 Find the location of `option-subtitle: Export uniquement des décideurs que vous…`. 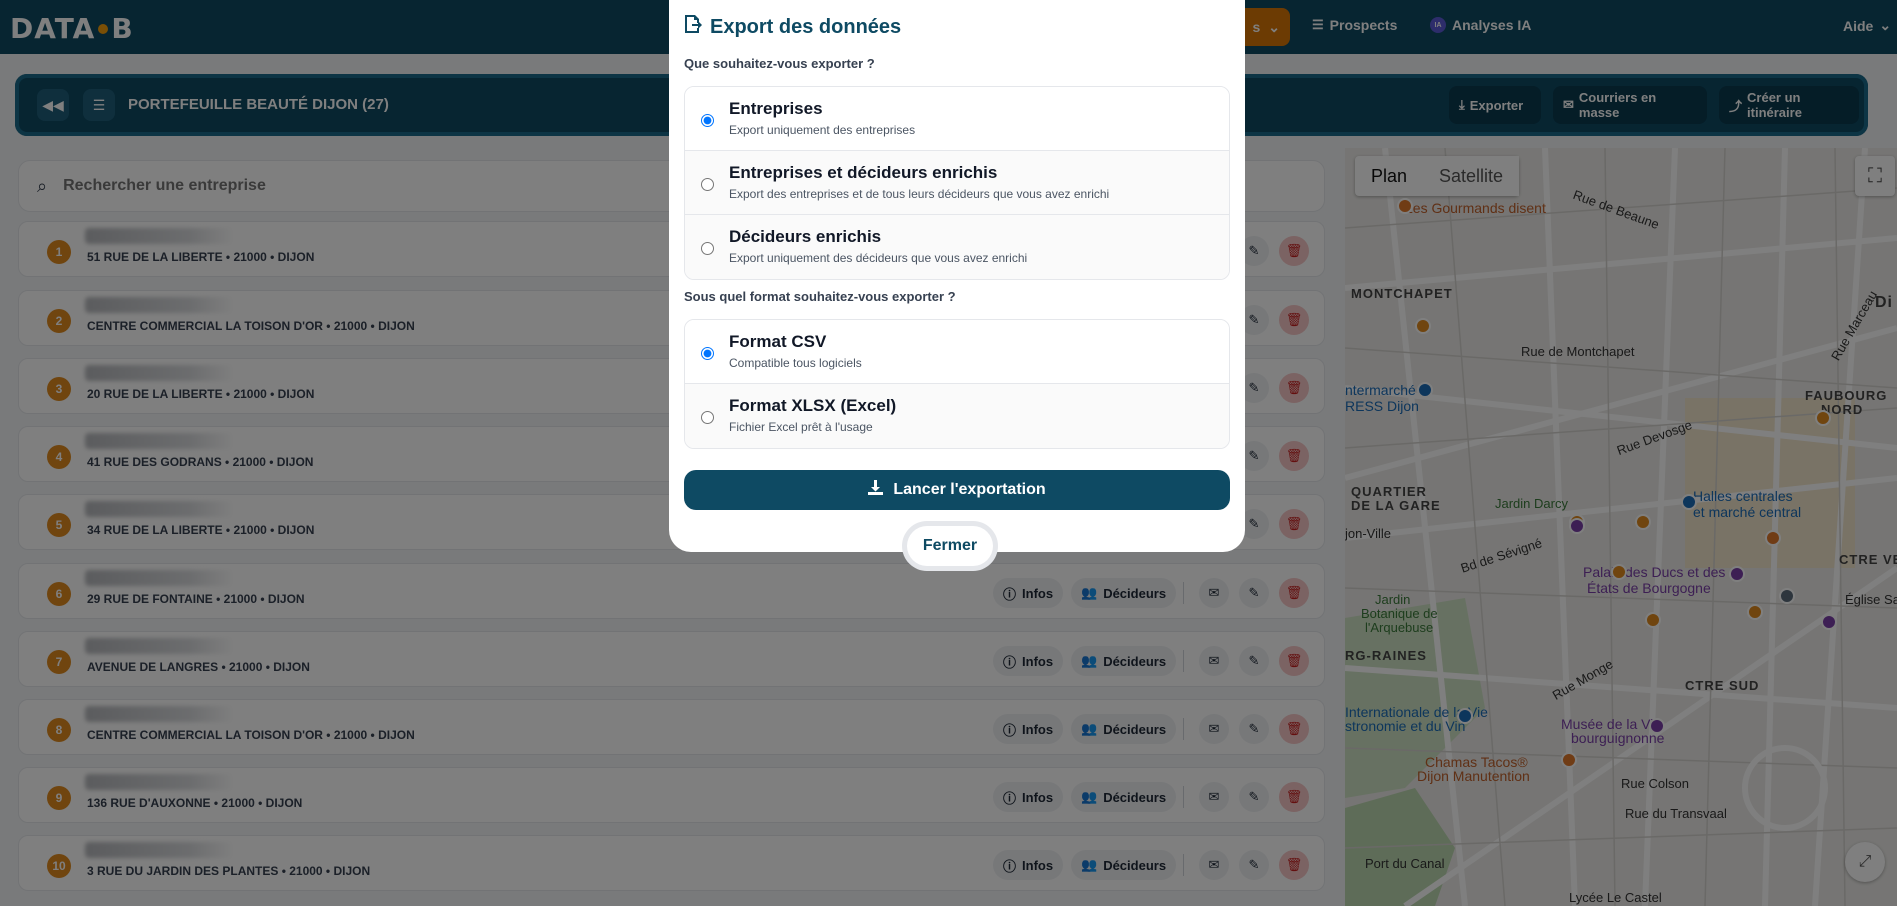

option-subtitle: Export uniquement des décideurs que vous… is located at coordinates (878, 258).